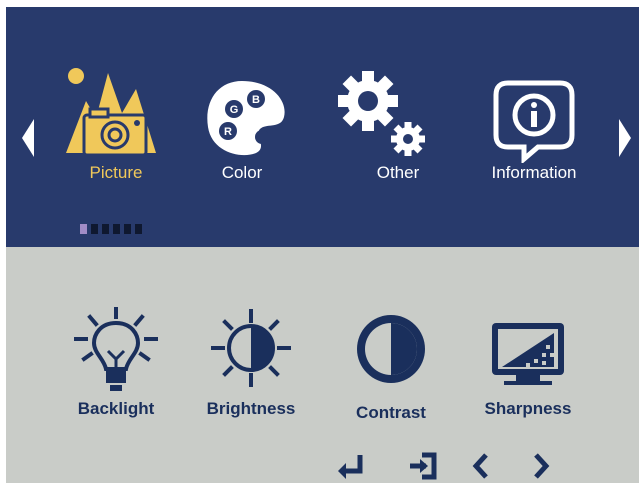  Describe the element at coordinates (251, 408) in the screenshot. I see `submenu-label: Brightness` at that location.